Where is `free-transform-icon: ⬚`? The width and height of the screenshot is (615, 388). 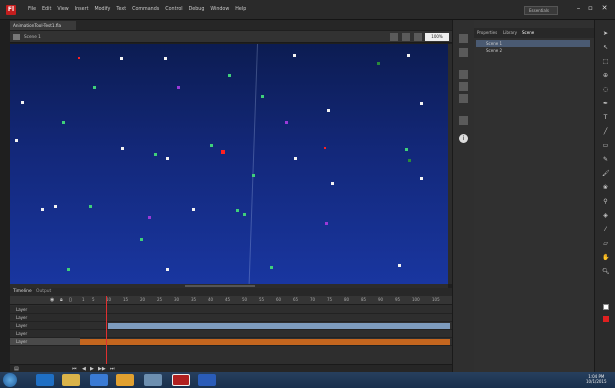 free-transform-icon: ⬚ is located at coordinates (605, 61).